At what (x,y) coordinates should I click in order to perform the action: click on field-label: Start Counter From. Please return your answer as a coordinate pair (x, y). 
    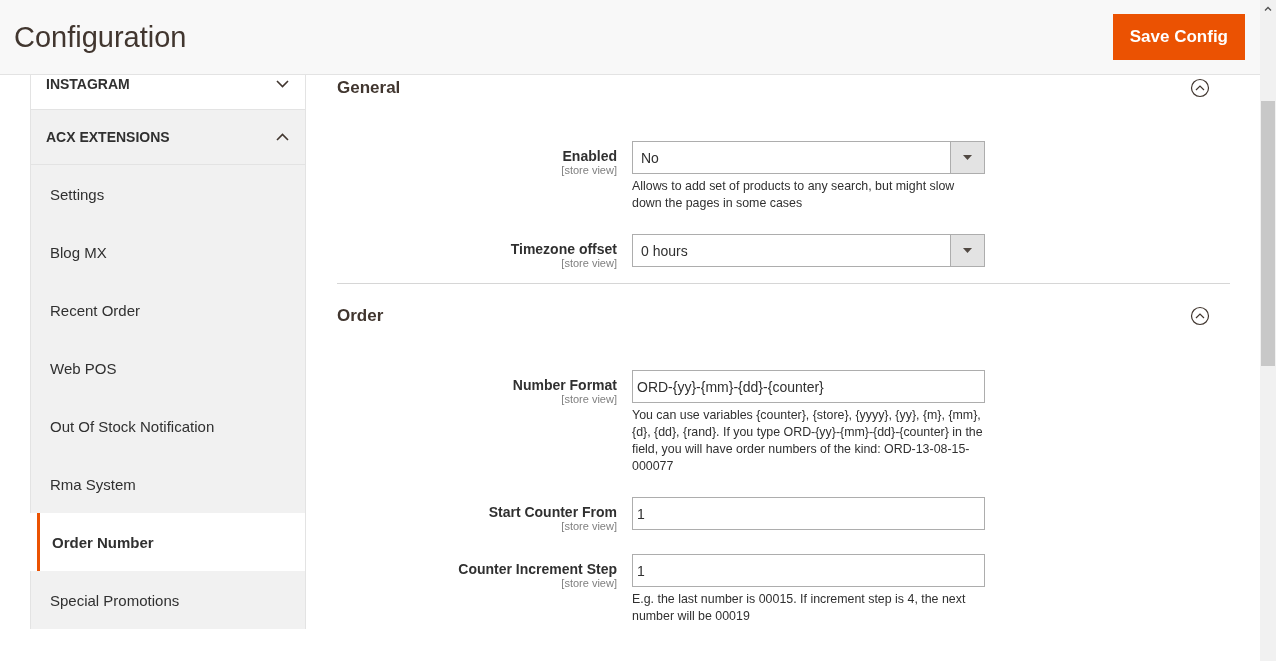
    Looking at the image, I should click on (552, 512).